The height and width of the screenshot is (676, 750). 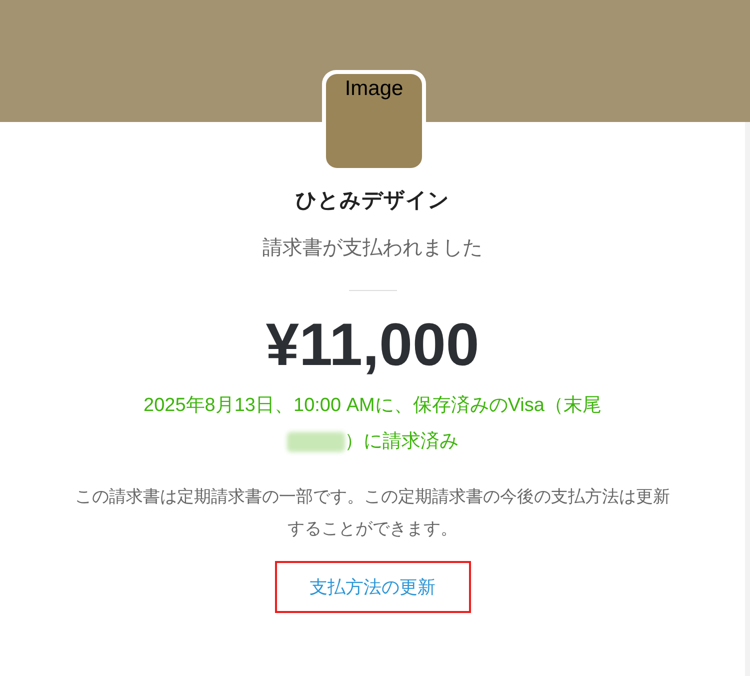 I want to click on redacted-card-digits, so click(x=315, y=442).